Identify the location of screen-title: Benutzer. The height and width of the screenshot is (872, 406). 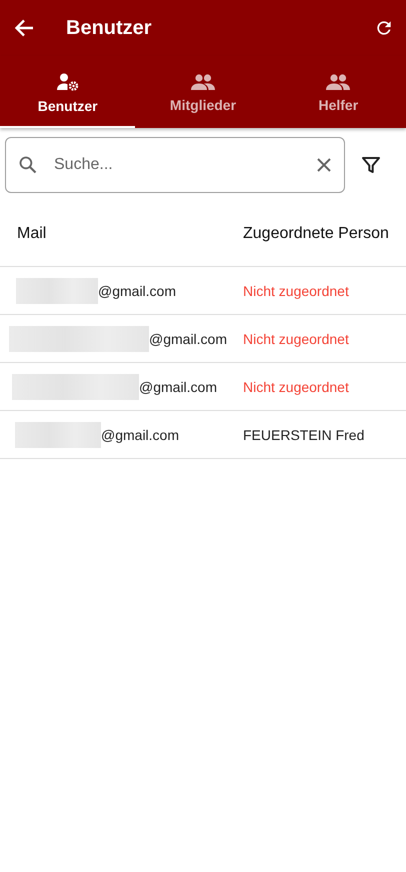
(109, 28).